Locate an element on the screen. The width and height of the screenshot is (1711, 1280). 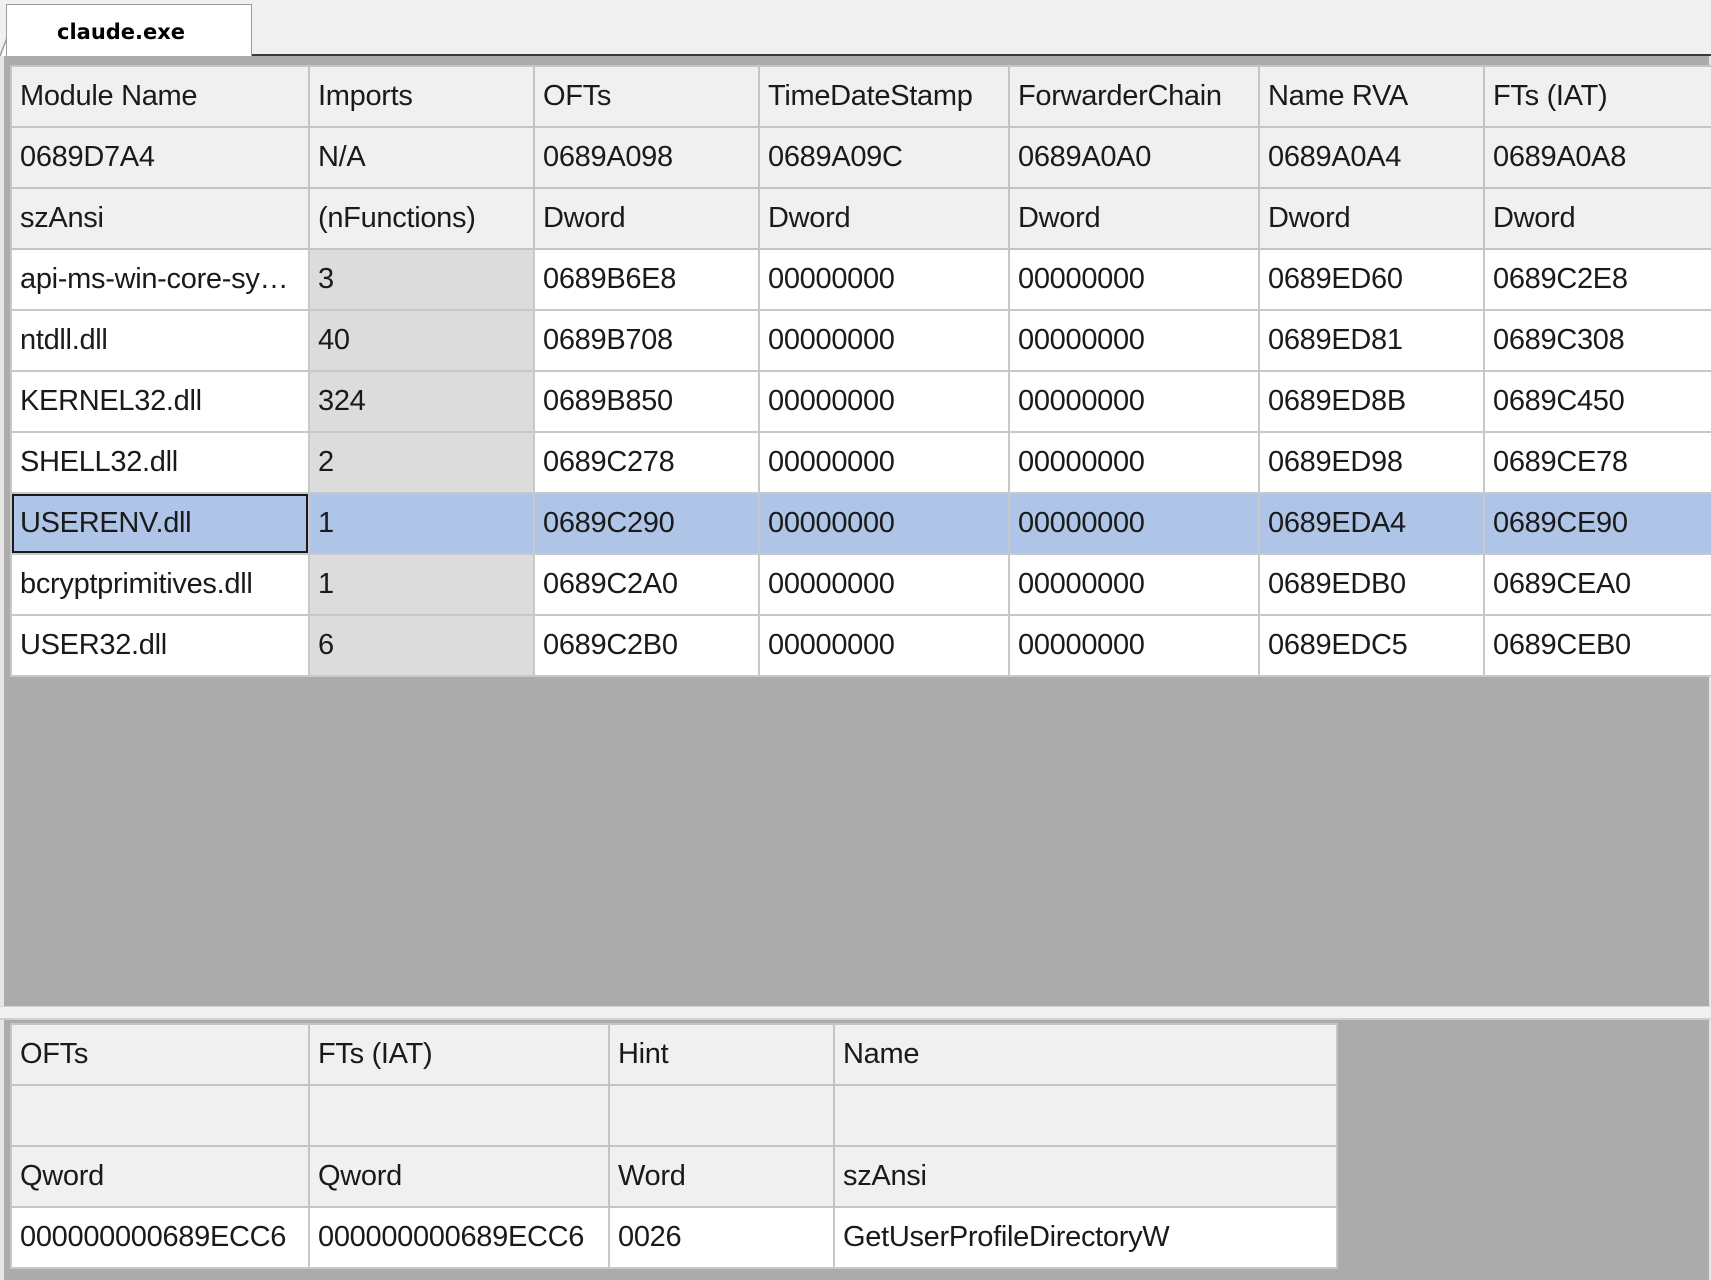
table-cell: 0689ED81 is located at coordinates (1371, 340).